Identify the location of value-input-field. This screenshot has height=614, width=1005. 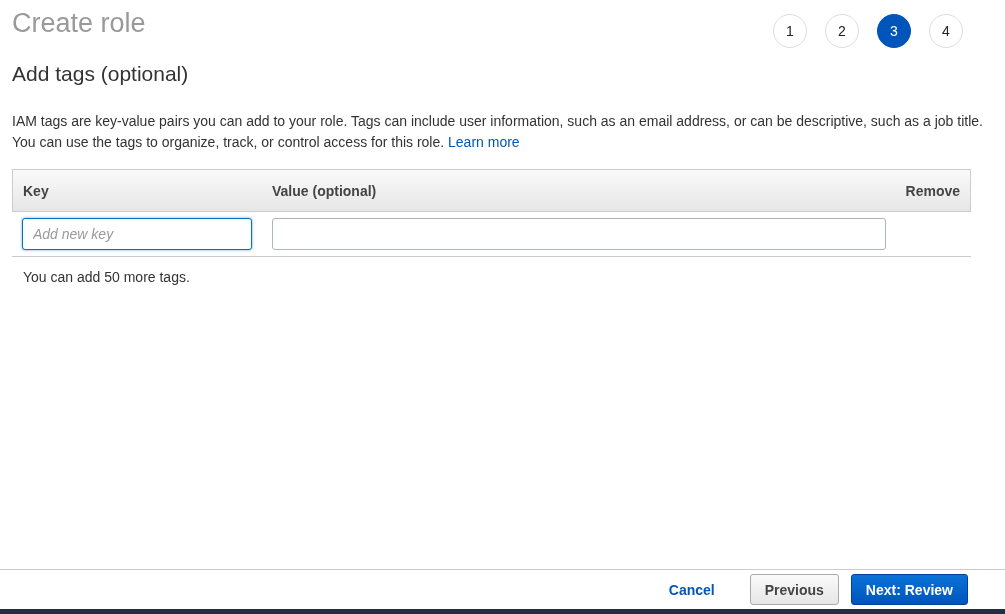
(579, 234).